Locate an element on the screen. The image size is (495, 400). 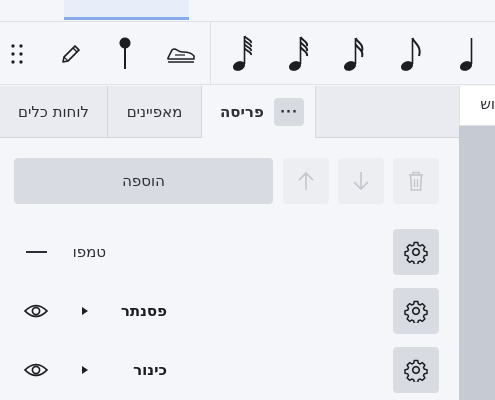
violin-settings-button is located at coordinates (416, 370).